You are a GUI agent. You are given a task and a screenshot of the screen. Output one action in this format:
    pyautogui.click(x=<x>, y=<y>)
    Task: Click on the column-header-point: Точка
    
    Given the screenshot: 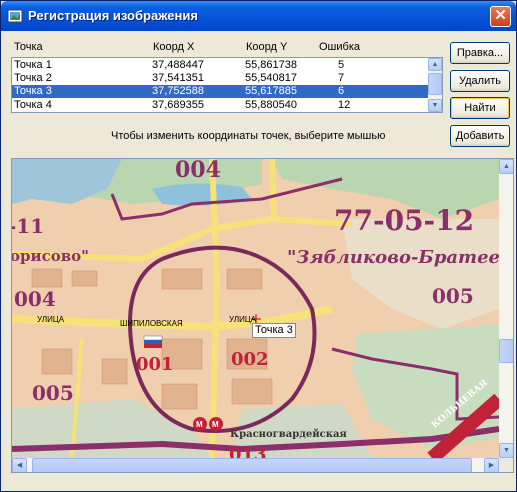 What is the action you would take?
    pyautogui.click(x=28, y=47)
    